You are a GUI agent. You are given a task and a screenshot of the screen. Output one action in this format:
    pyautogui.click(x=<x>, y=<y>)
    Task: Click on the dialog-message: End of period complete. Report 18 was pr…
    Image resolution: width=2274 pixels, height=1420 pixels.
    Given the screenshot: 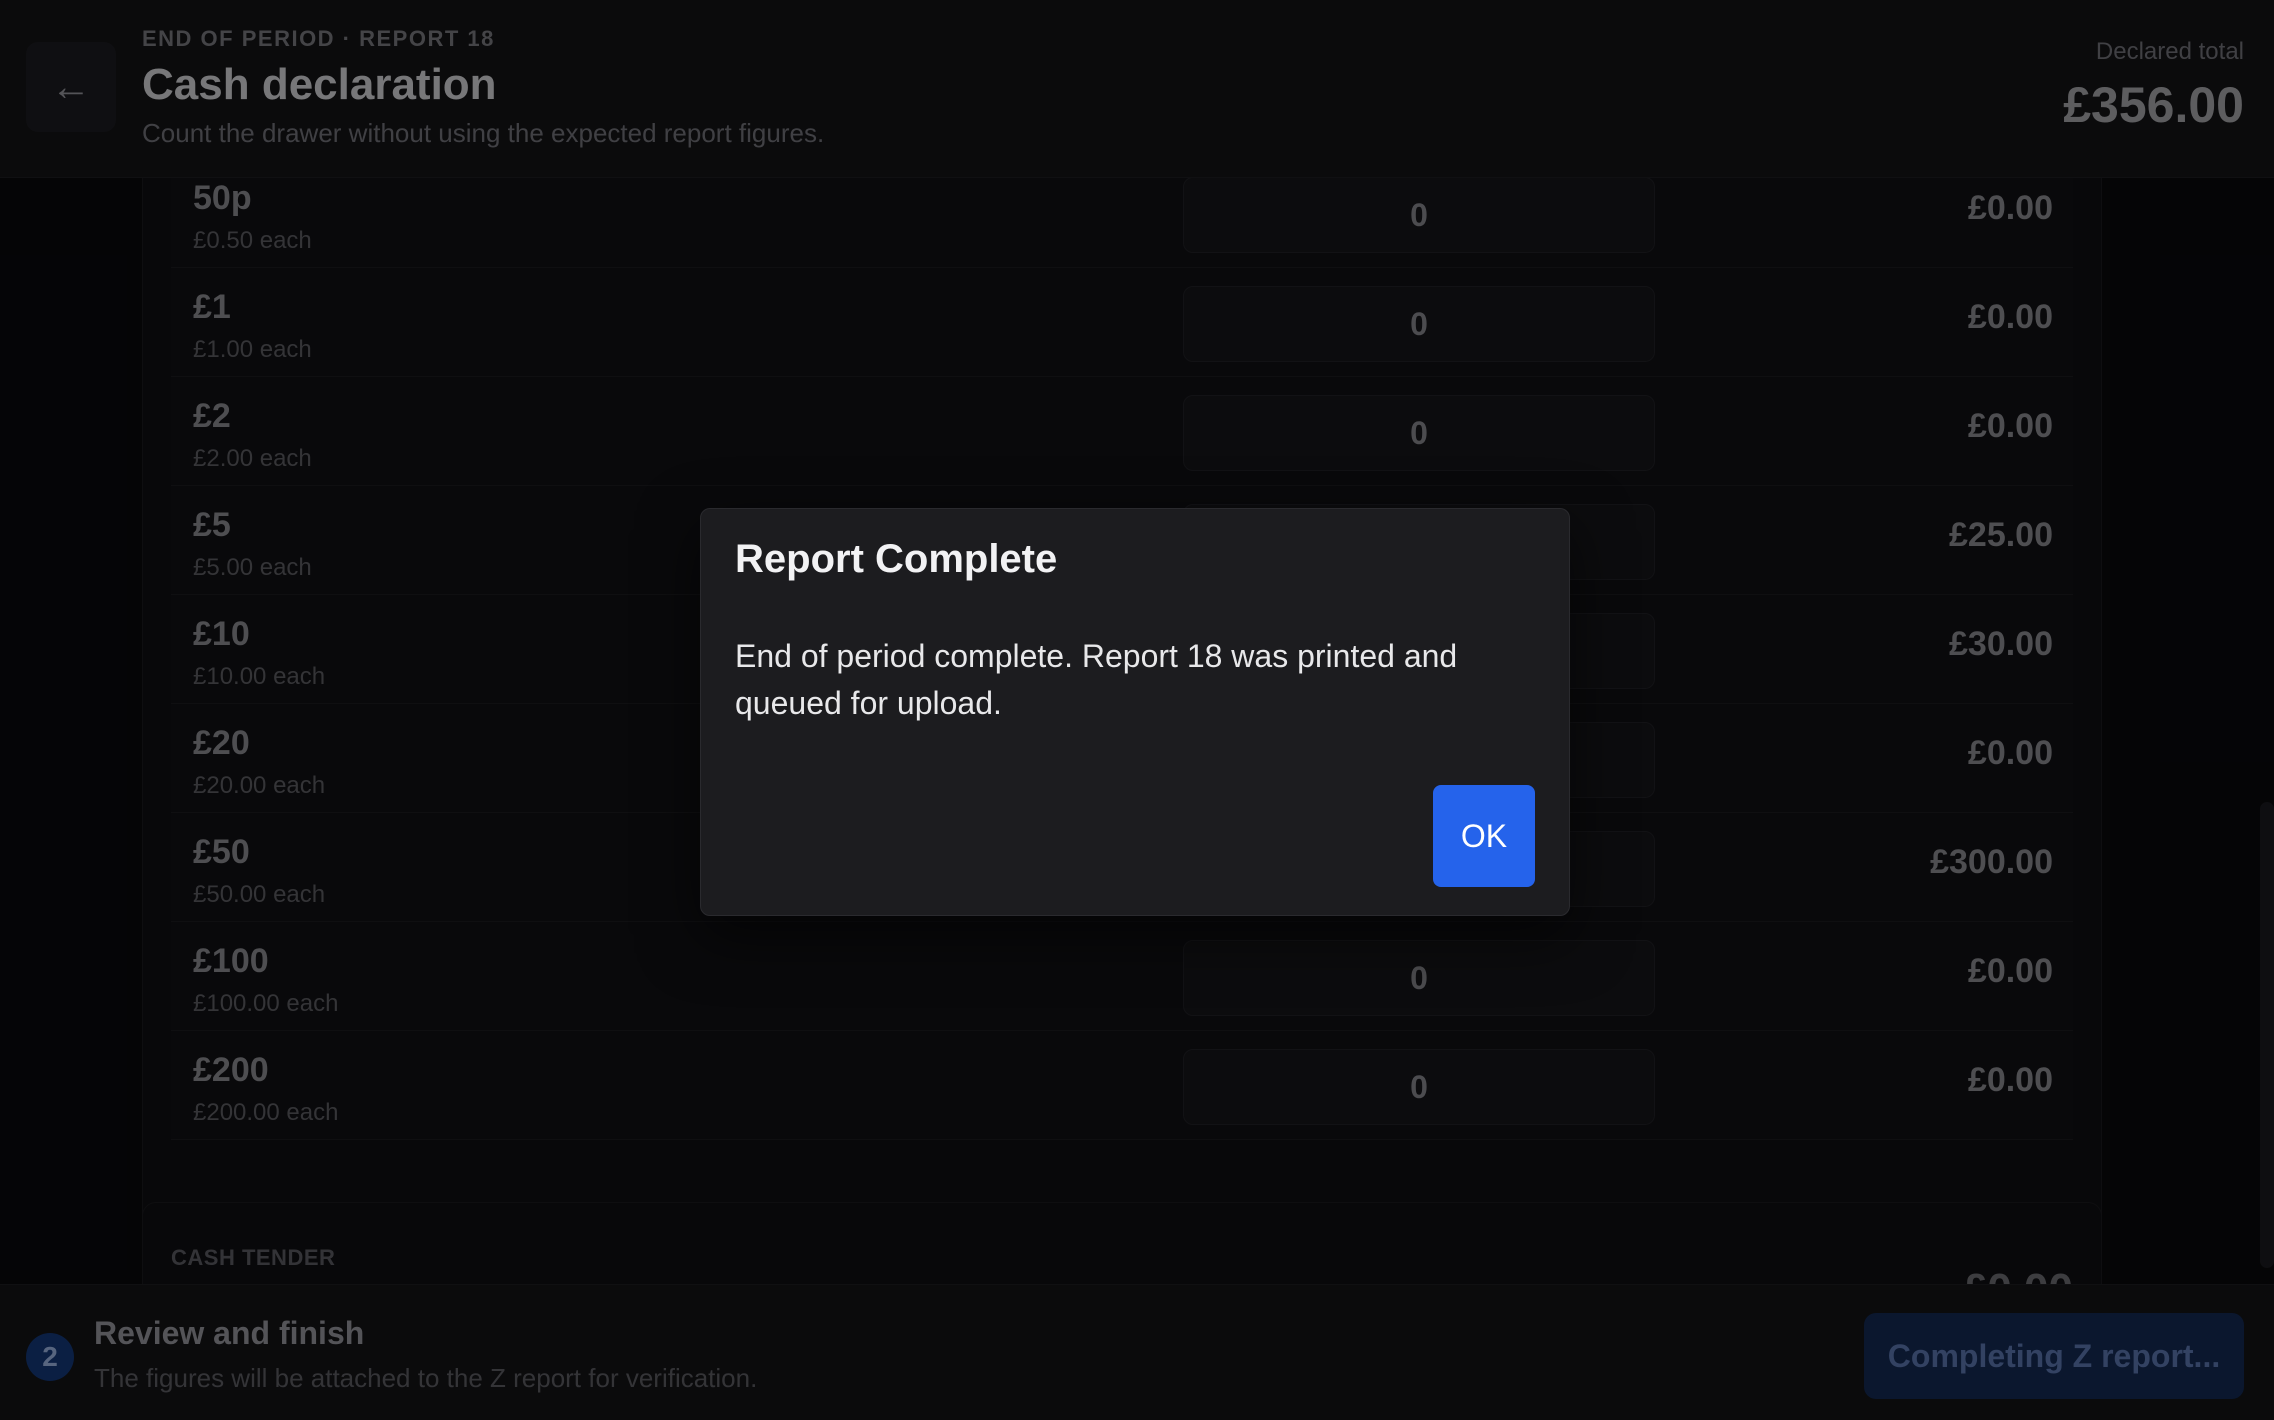 What is the action you would take?
    pyautogui.click(x=1096, y=679)
    